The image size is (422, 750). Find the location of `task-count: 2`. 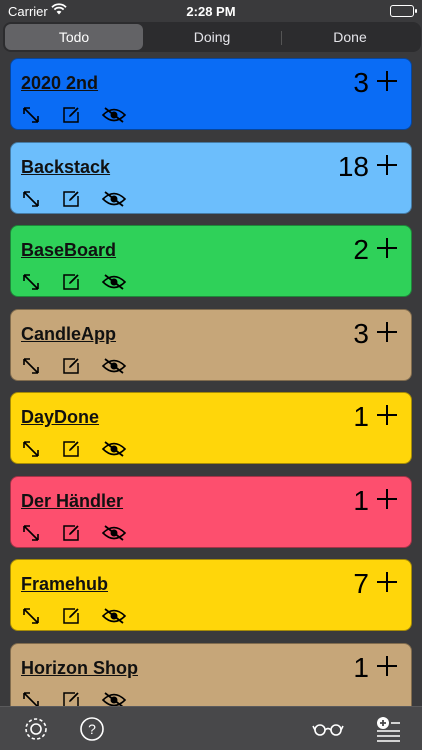

task-count: 2 is located at coordinates (361, 249).